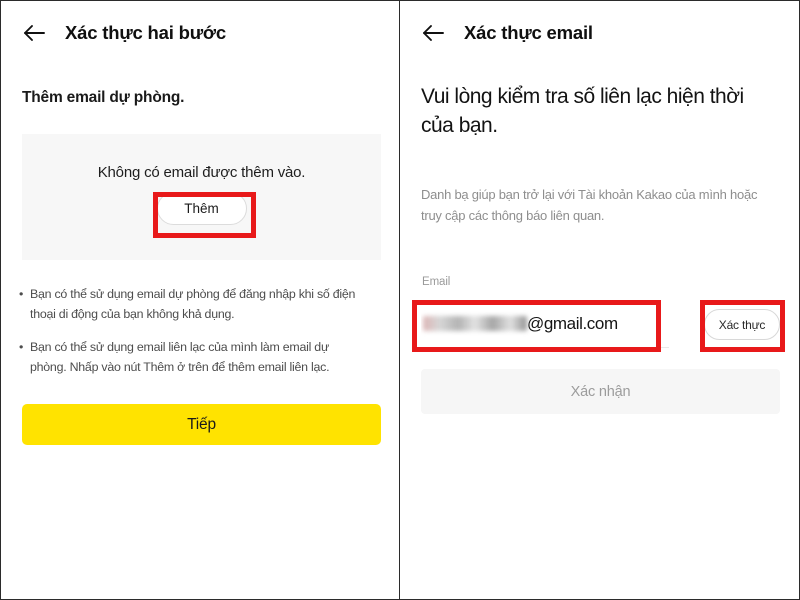 This screenshot has height=600, width=800. What do you see at coordinates (201, 424) in the screenshot?
I see `continue-button: Tiếp` at bounding box center [201, 424].